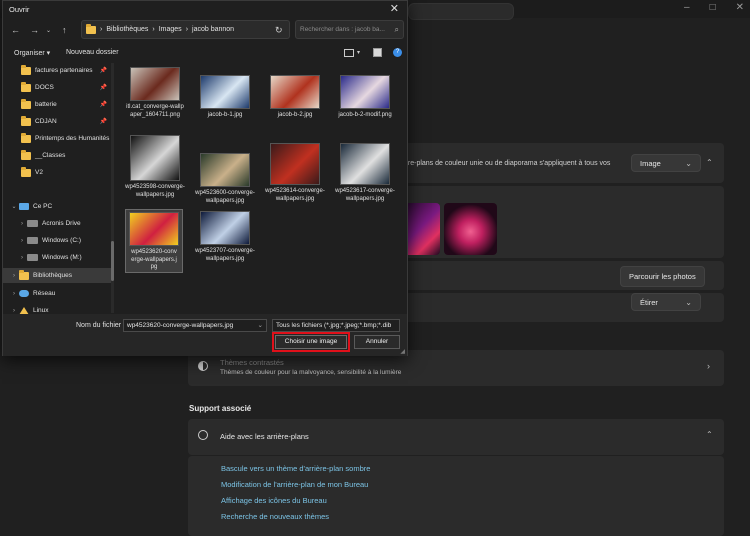 The width and height of the screenshot is (750, 536). Describe the element at coordinates (34, 30) in the screenshot. I see `forward-arrow-icon: →` at that location.